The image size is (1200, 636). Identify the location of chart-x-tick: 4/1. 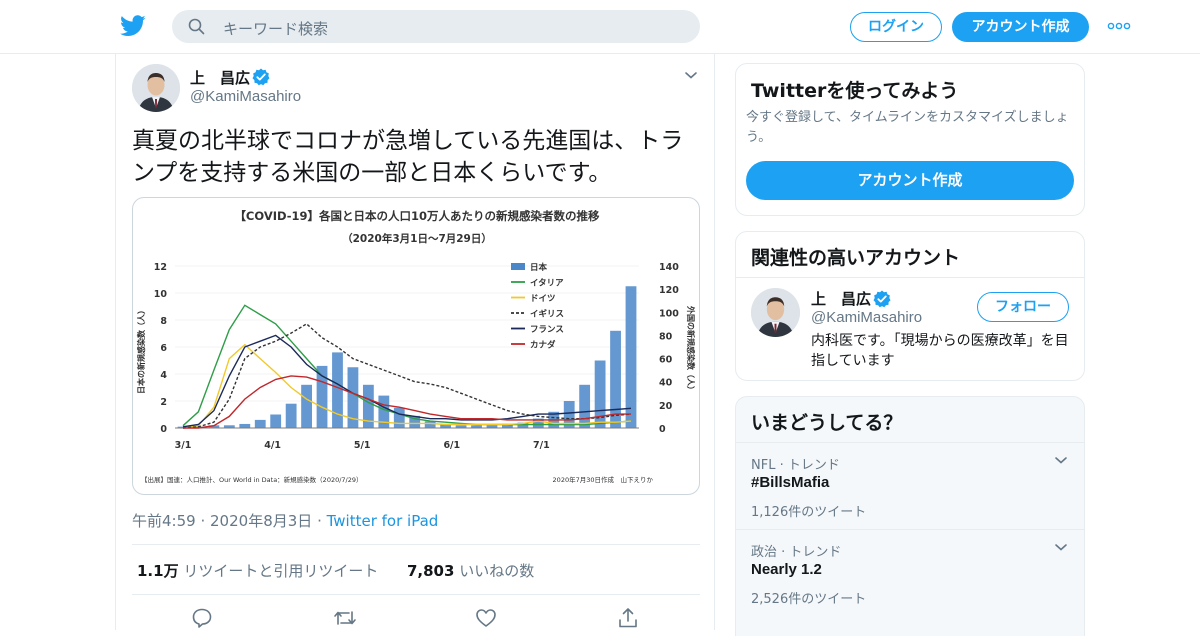
(272, 445).